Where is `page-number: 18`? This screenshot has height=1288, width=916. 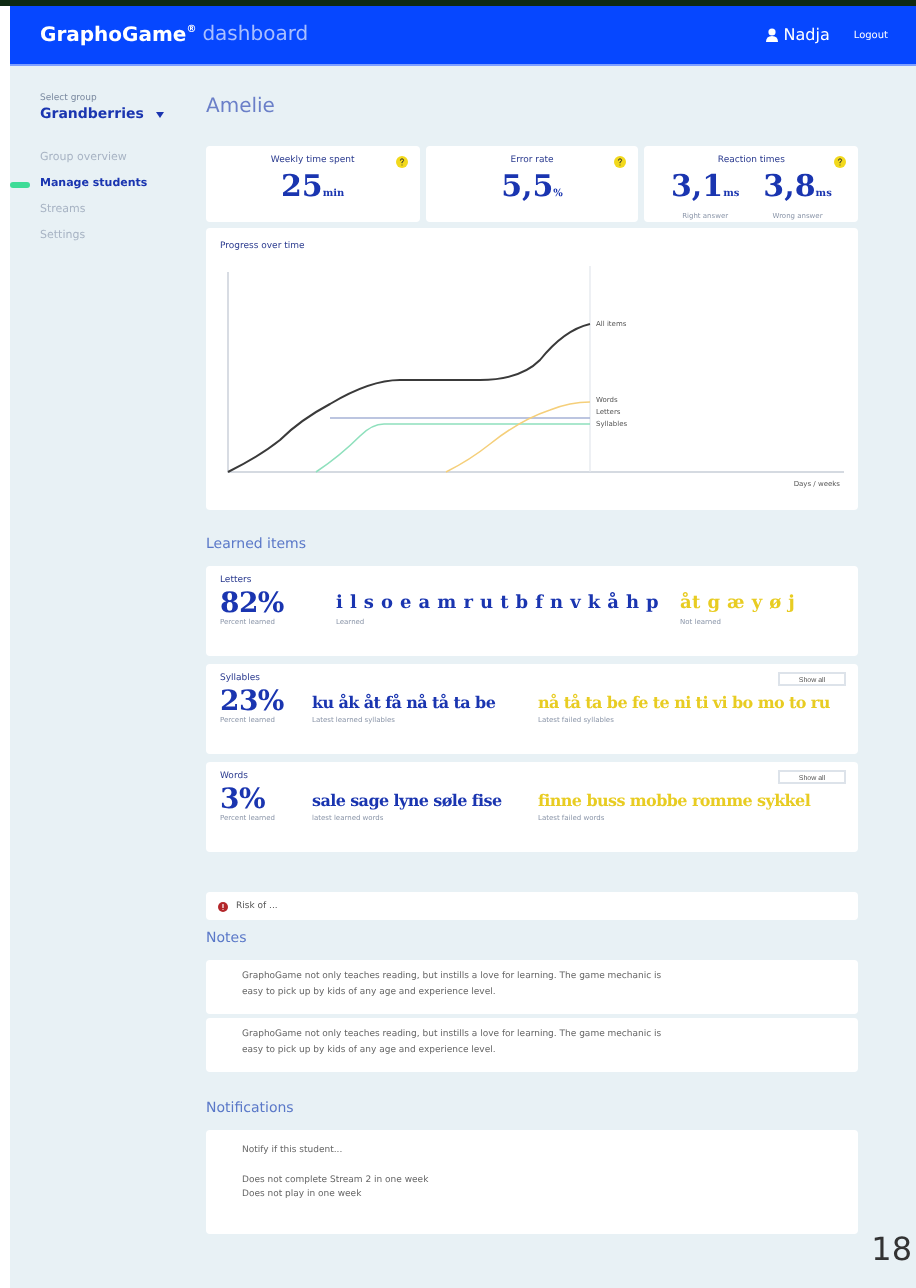
page-number: 18 is located at coordinates (891, 1249).